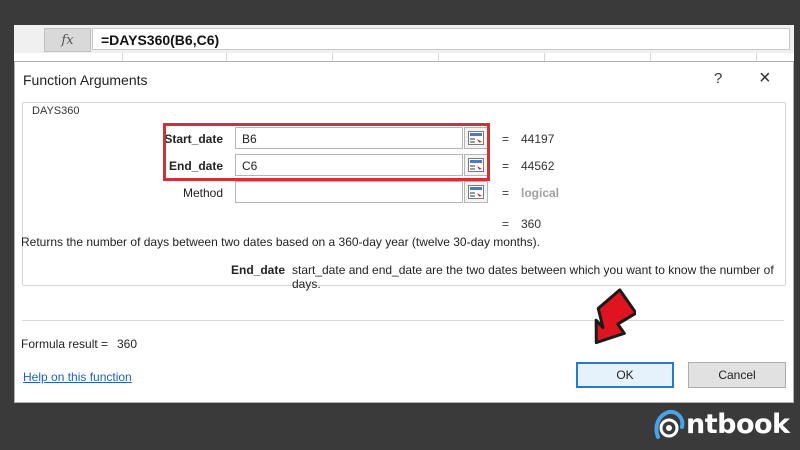  Describe the element at coordinates (506, 139) in the screenshot. I see `start-date-equals: =` at that location.